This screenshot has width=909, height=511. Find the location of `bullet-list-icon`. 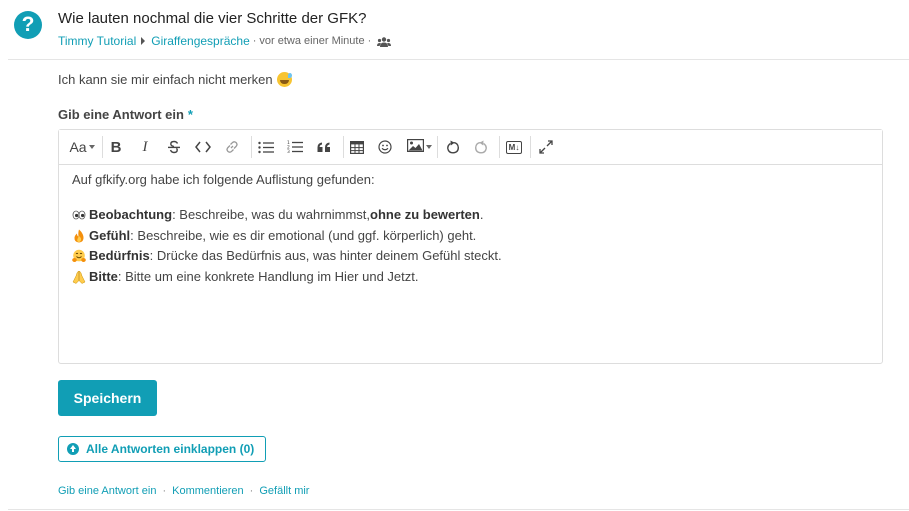

bullet-list-icon is located at coordinates (266, 147).